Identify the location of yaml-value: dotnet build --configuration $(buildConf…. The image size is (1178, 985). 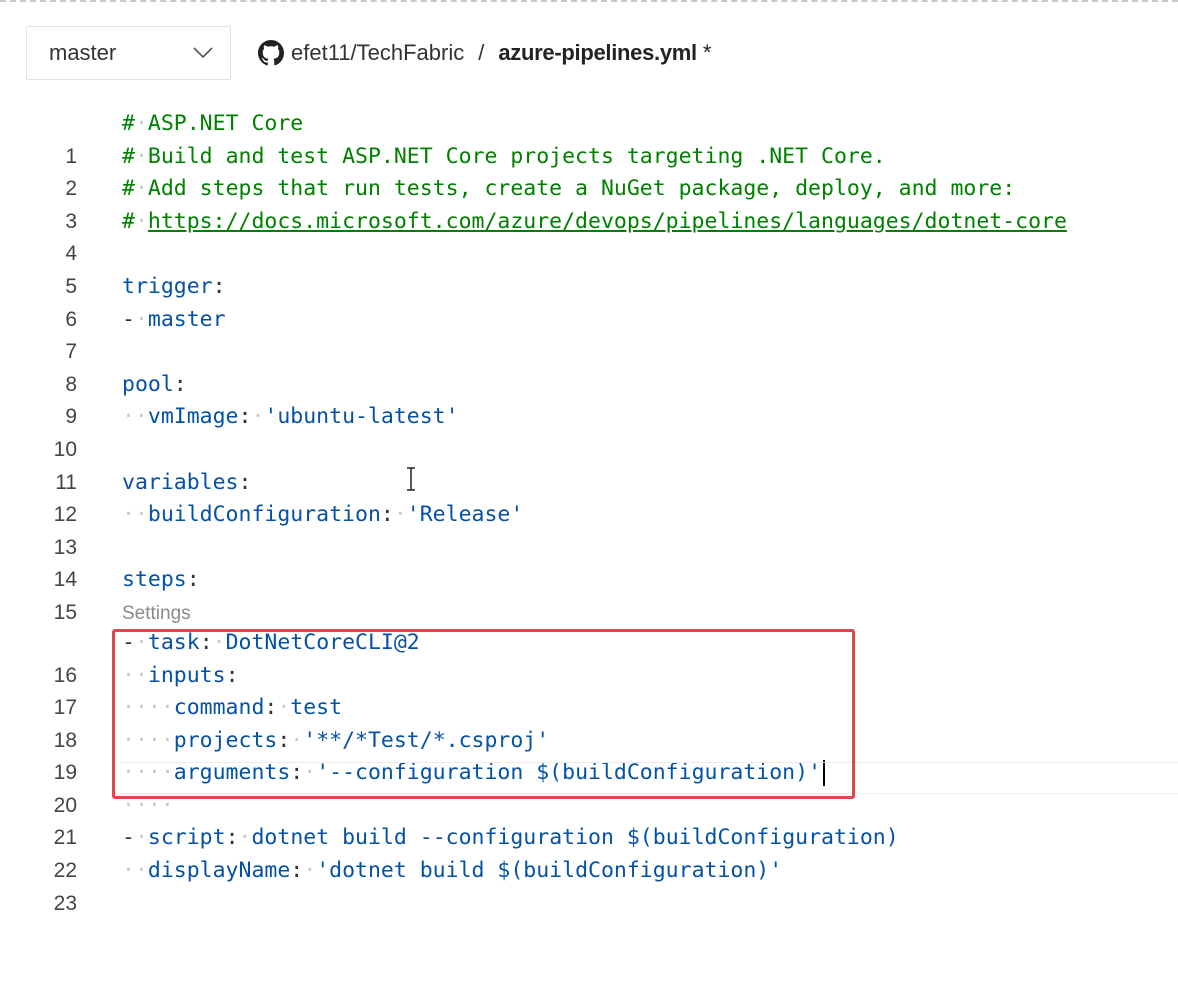
(575, 838).